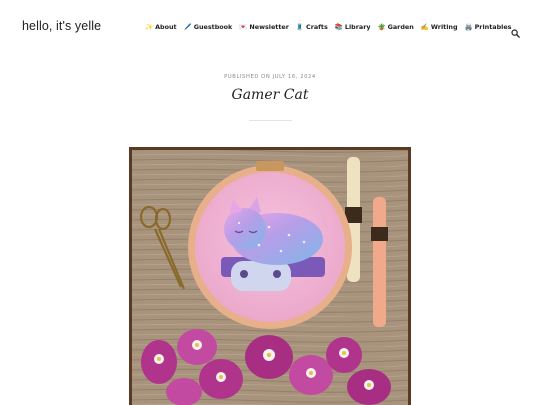 The height and width of the screenshot is (405, 540). I want to click on nav-item-printables: 🖨️ Printables, so click(488, 27).